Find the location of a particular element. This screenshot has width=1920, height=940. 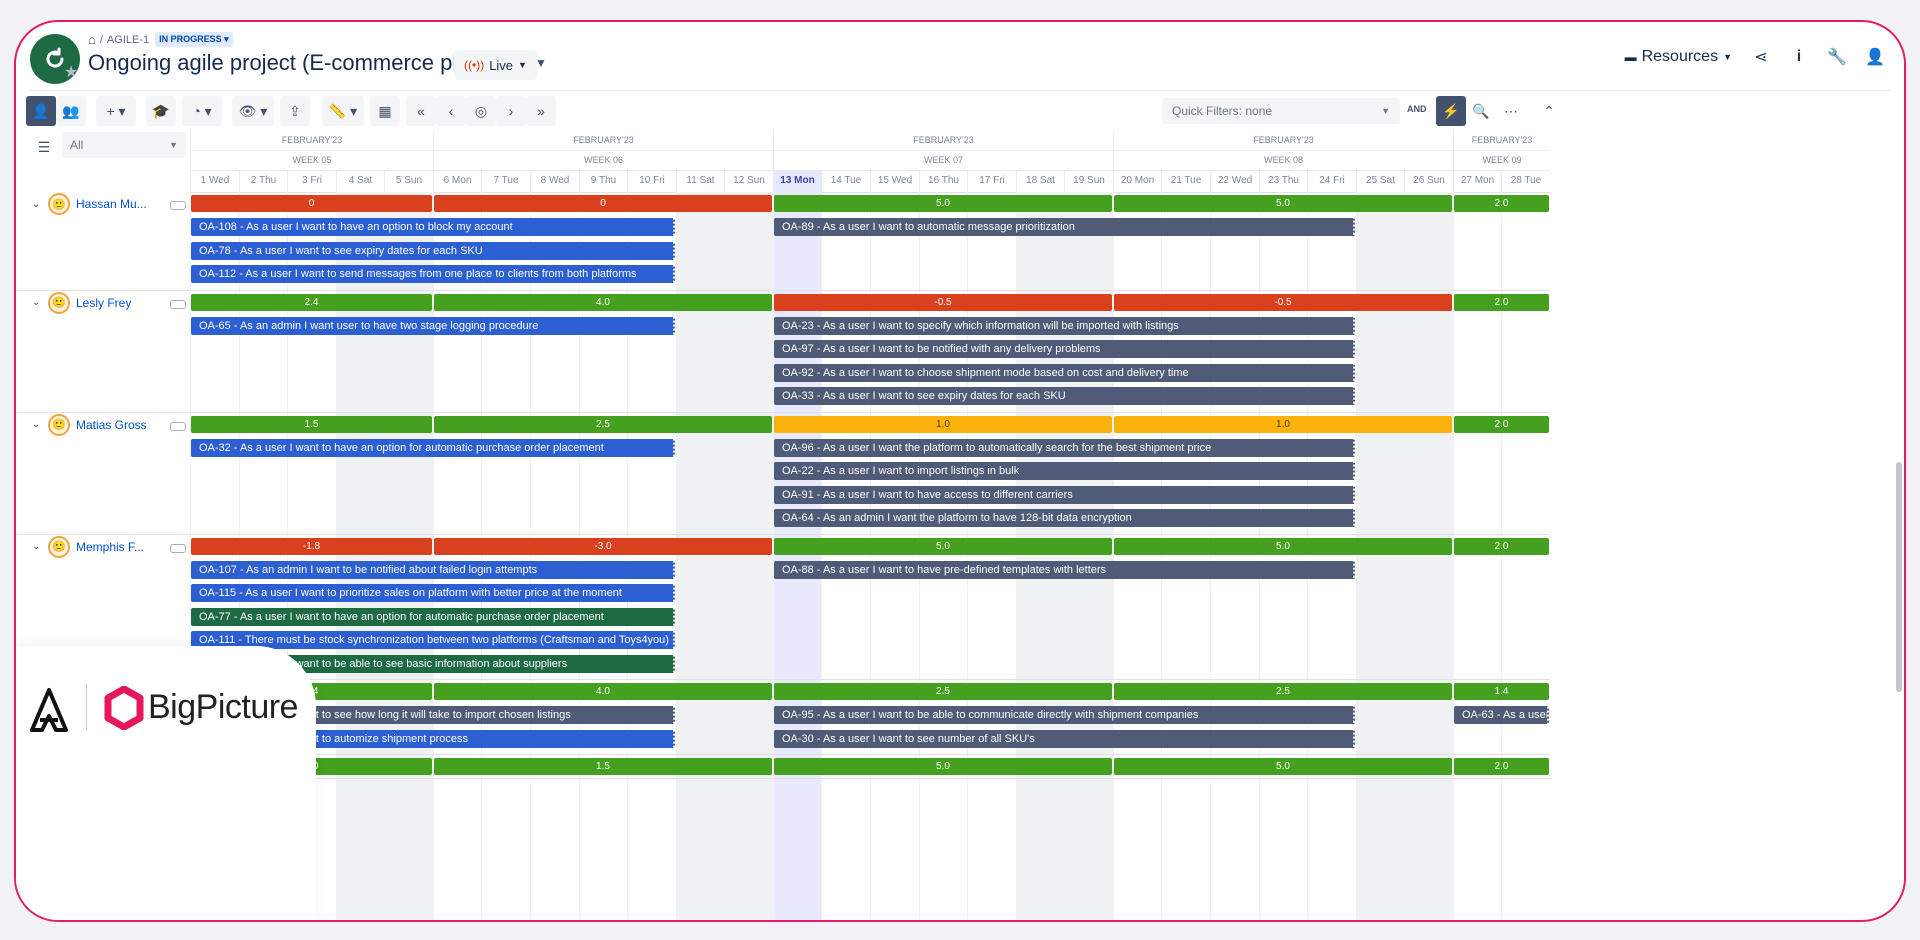

day-label: 10 Fri is located at coordinates (651, 181).